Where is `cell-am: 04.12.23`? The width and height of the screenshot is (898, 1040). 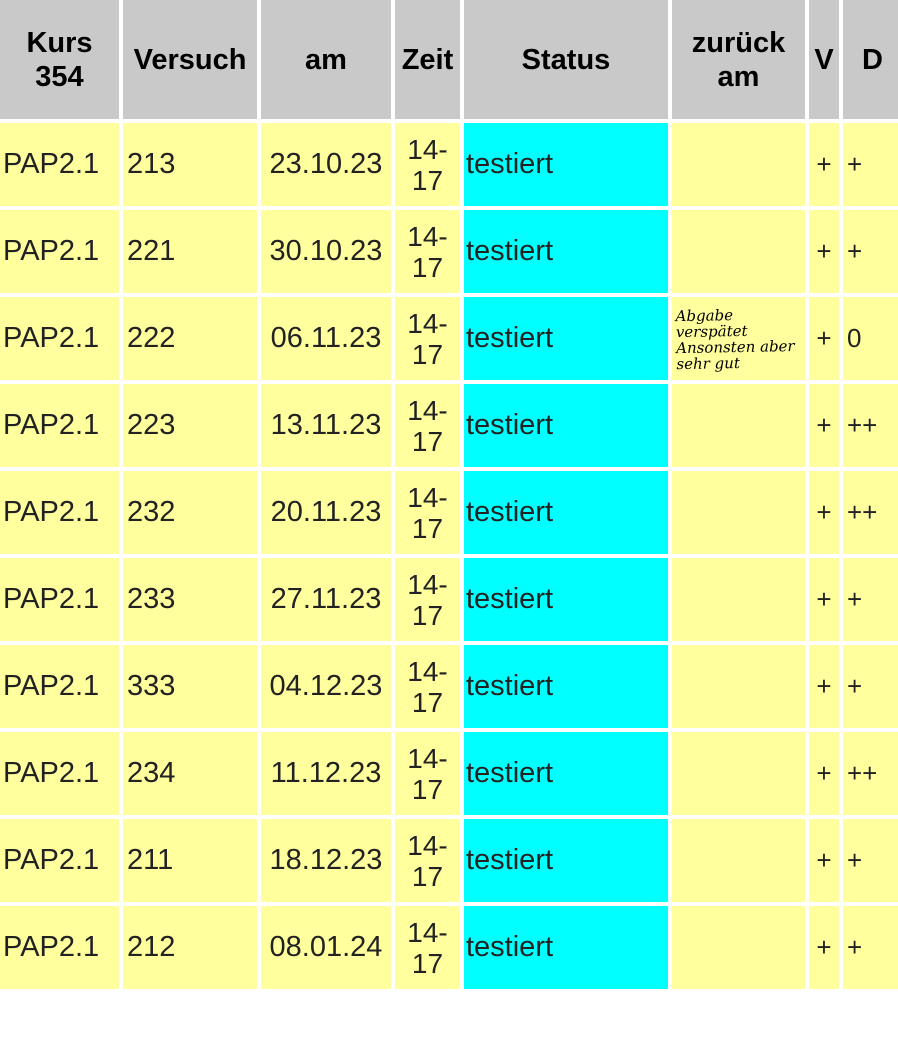
cell-am: 04.12.23 is located at coordinates (326, 686).